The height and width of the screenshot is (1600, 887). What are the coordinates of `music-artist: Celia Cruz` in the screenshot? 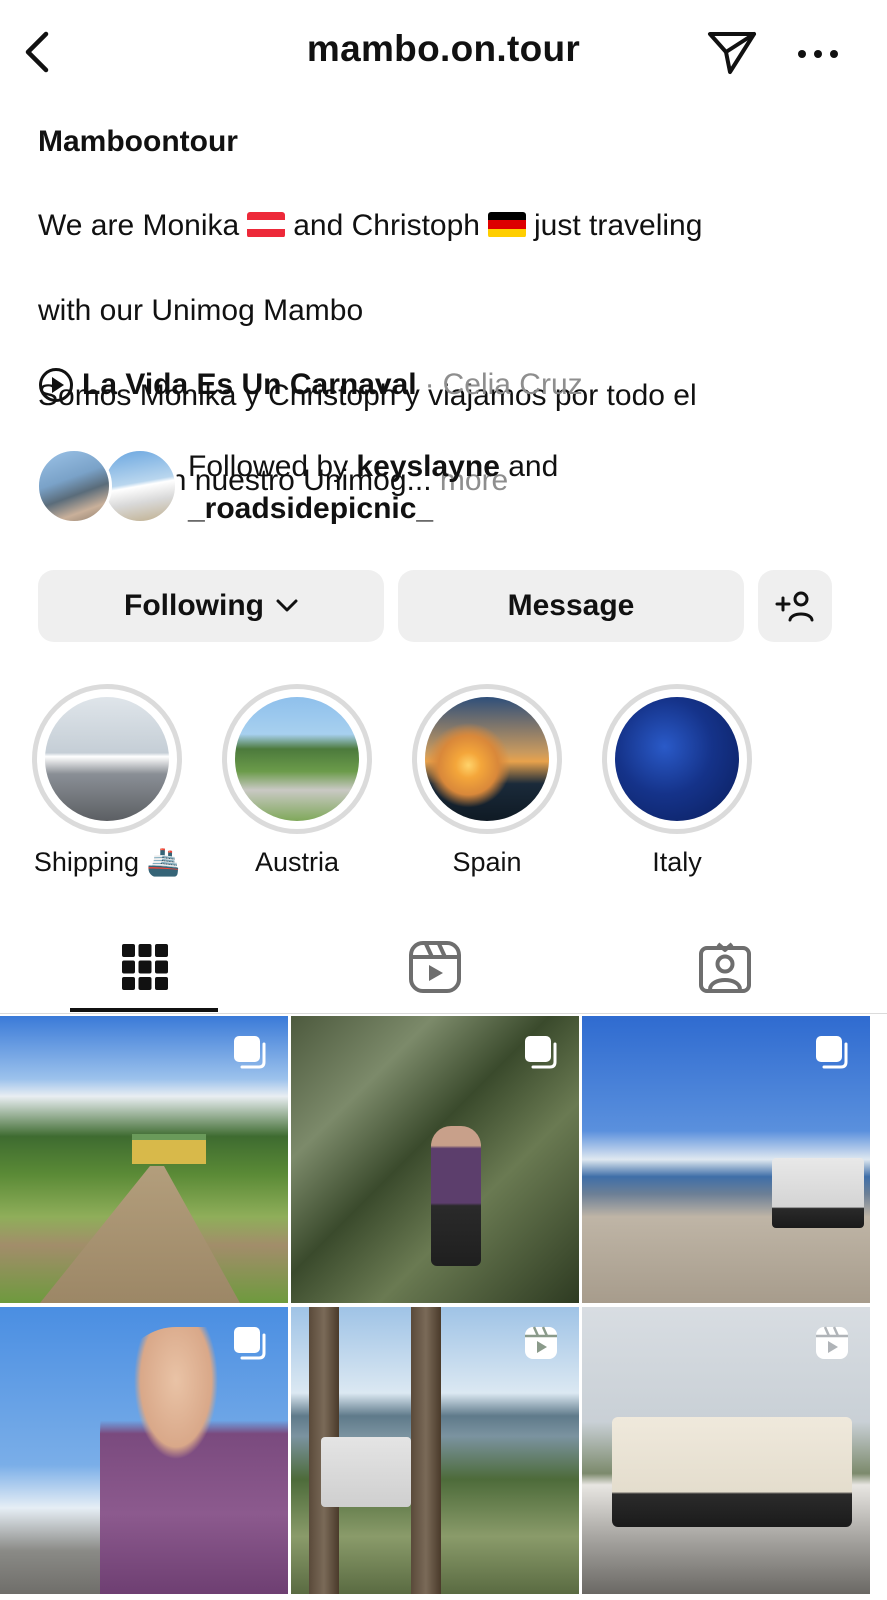 It's located at (512, 384).